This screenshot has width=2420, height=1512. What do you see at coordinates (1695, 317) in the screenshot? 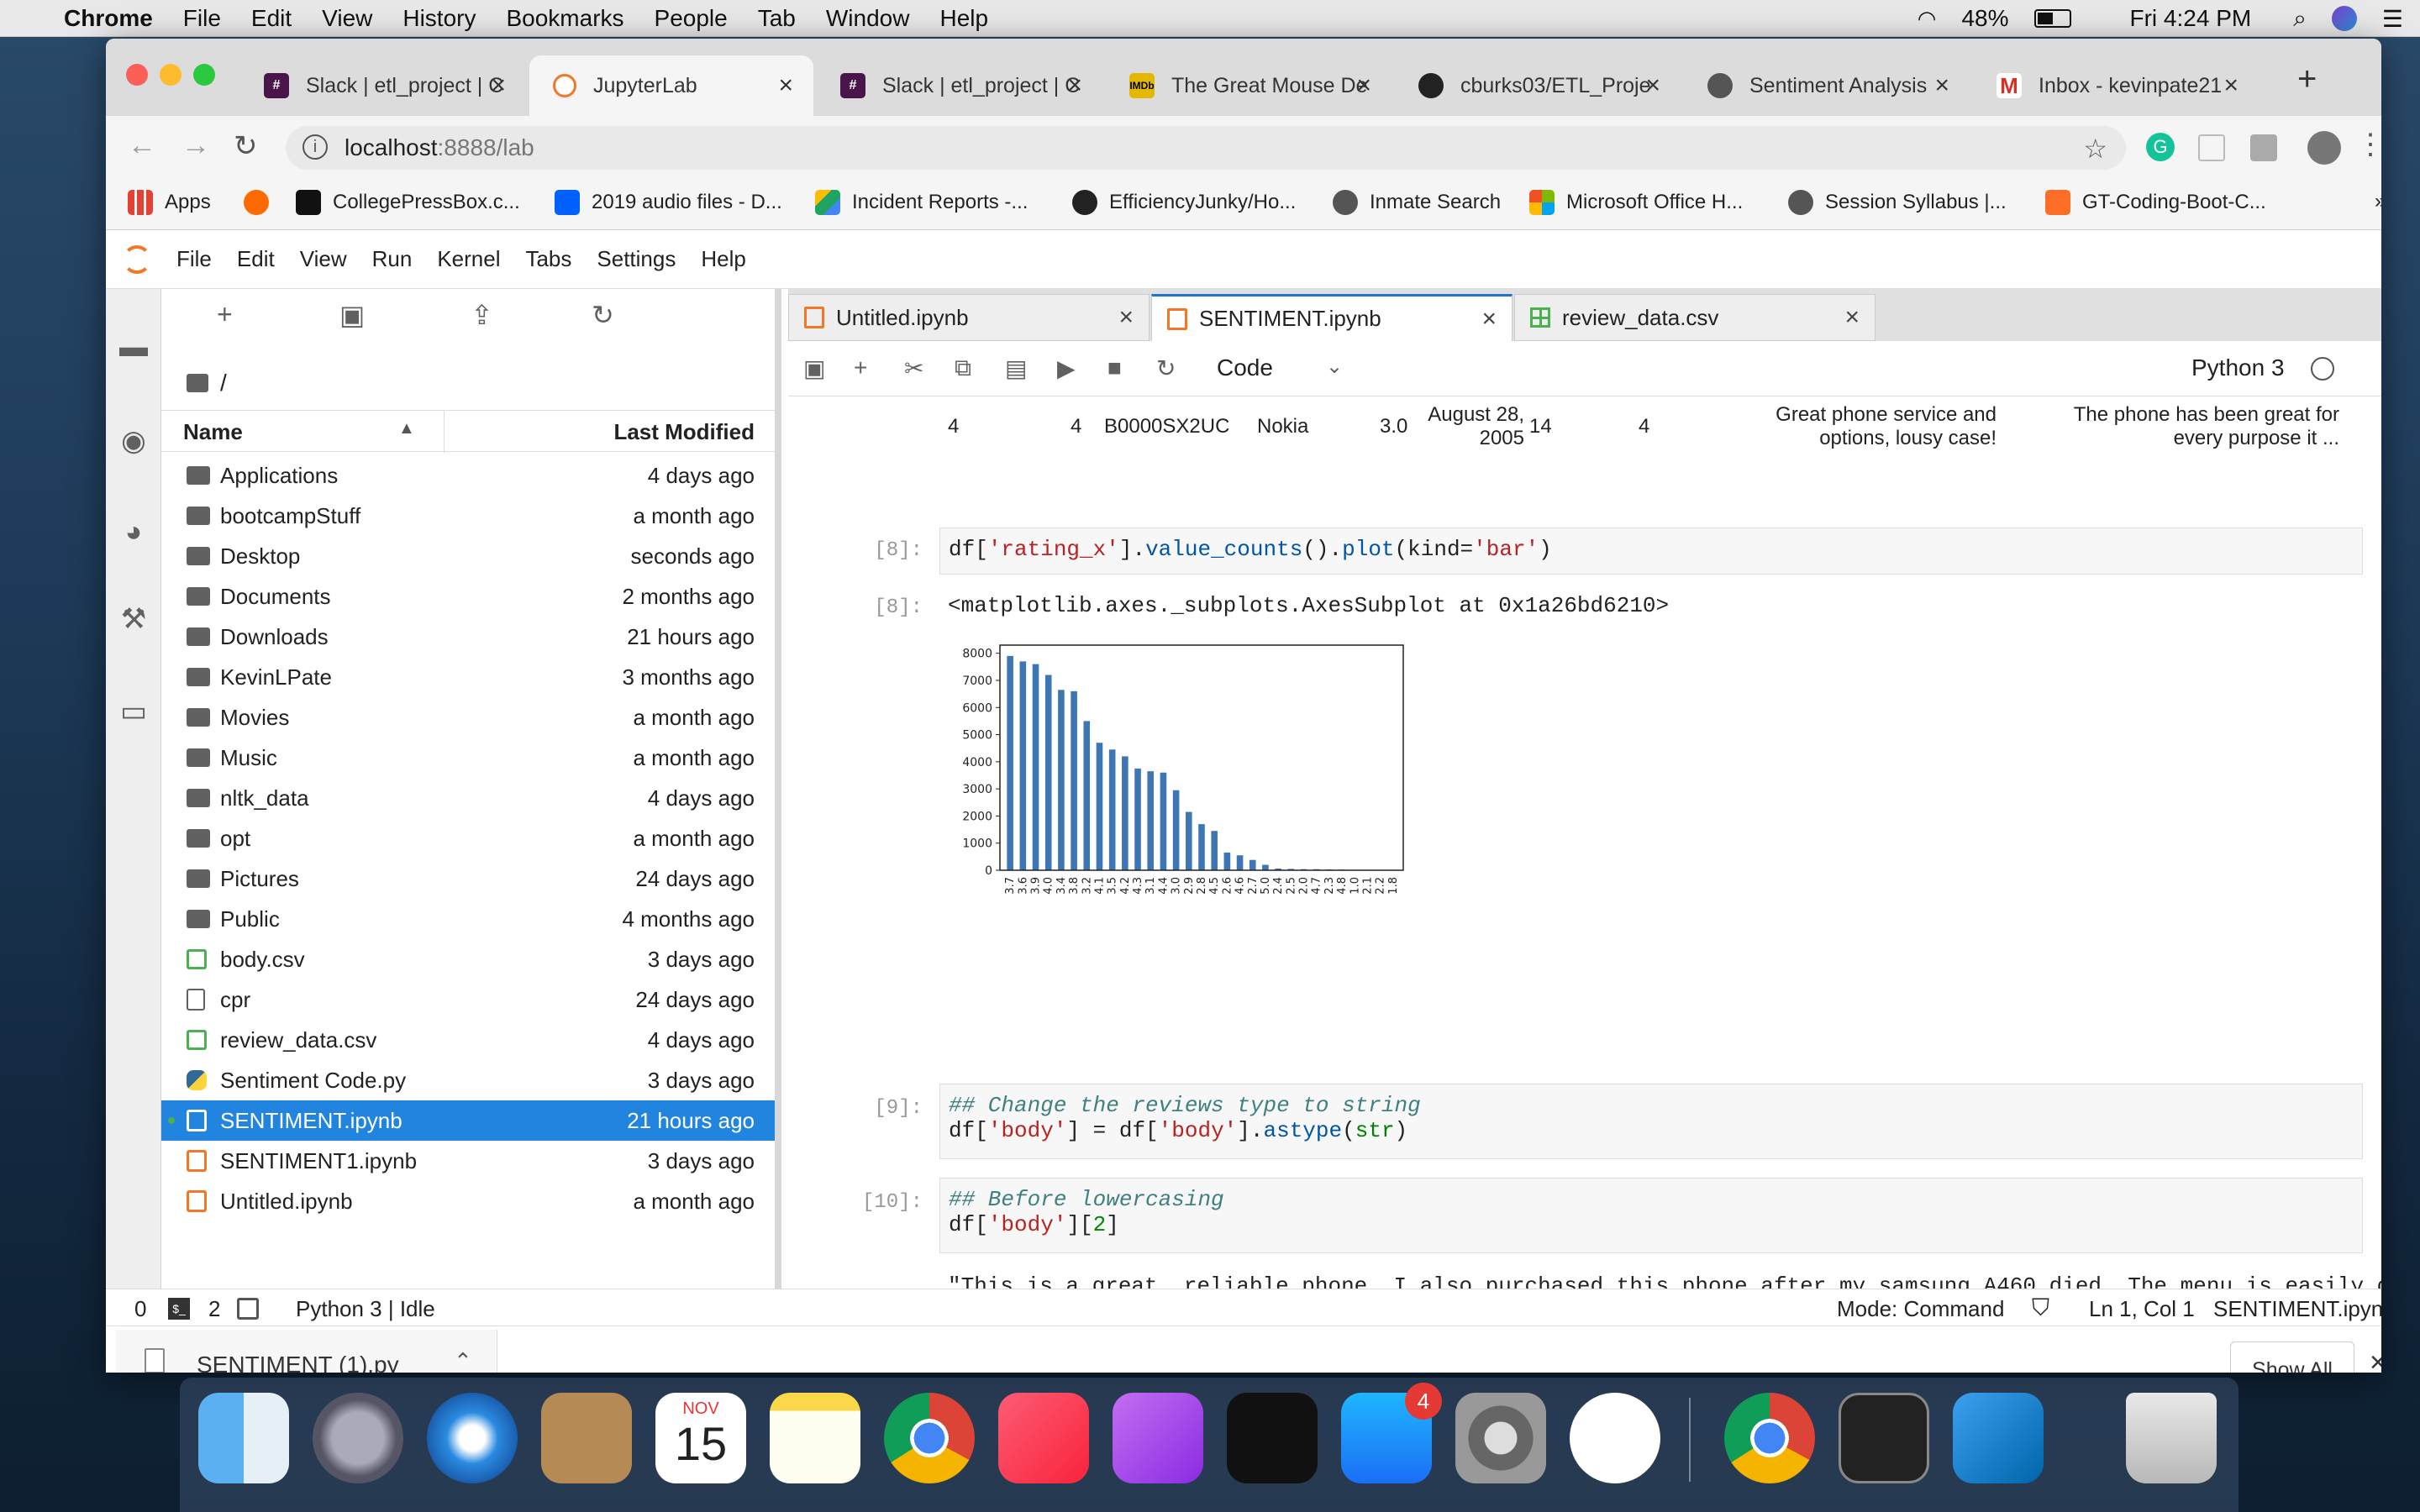
I see `doc-tab-review-data: review_data.csv ×` at bounding box center [1695, 317].